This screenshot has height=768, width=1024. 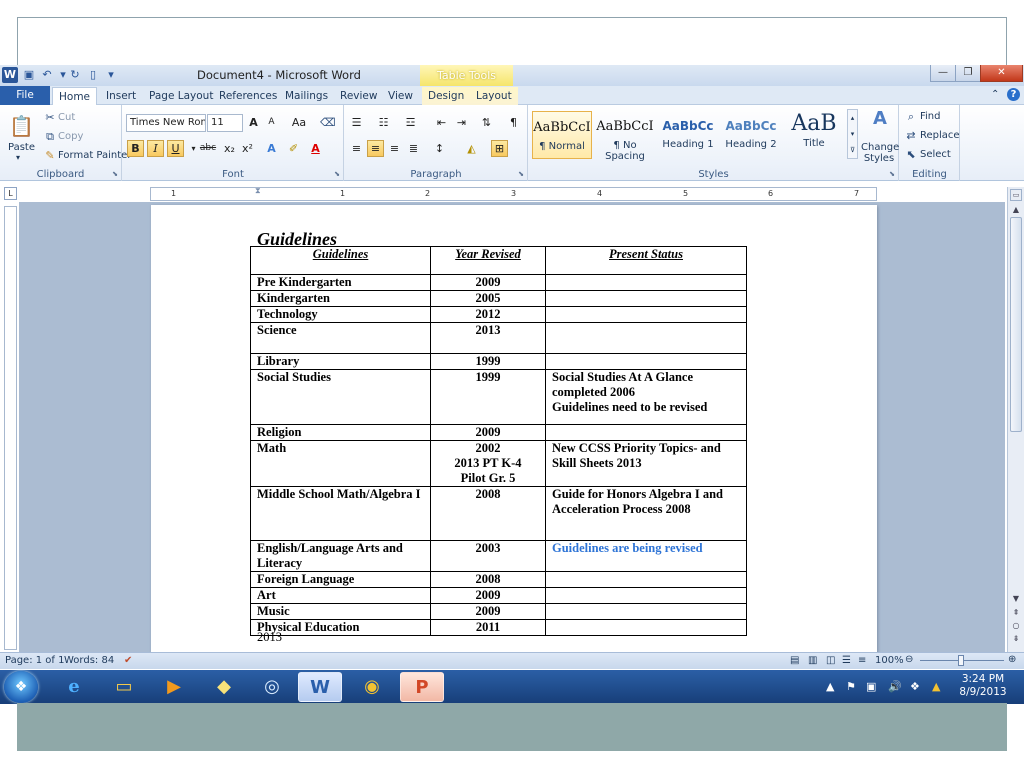 What do you see at coordinates (337, 174) in the screenshot?
I see `font-launcher-icon: ⬊` at bounding box center [337, 174].